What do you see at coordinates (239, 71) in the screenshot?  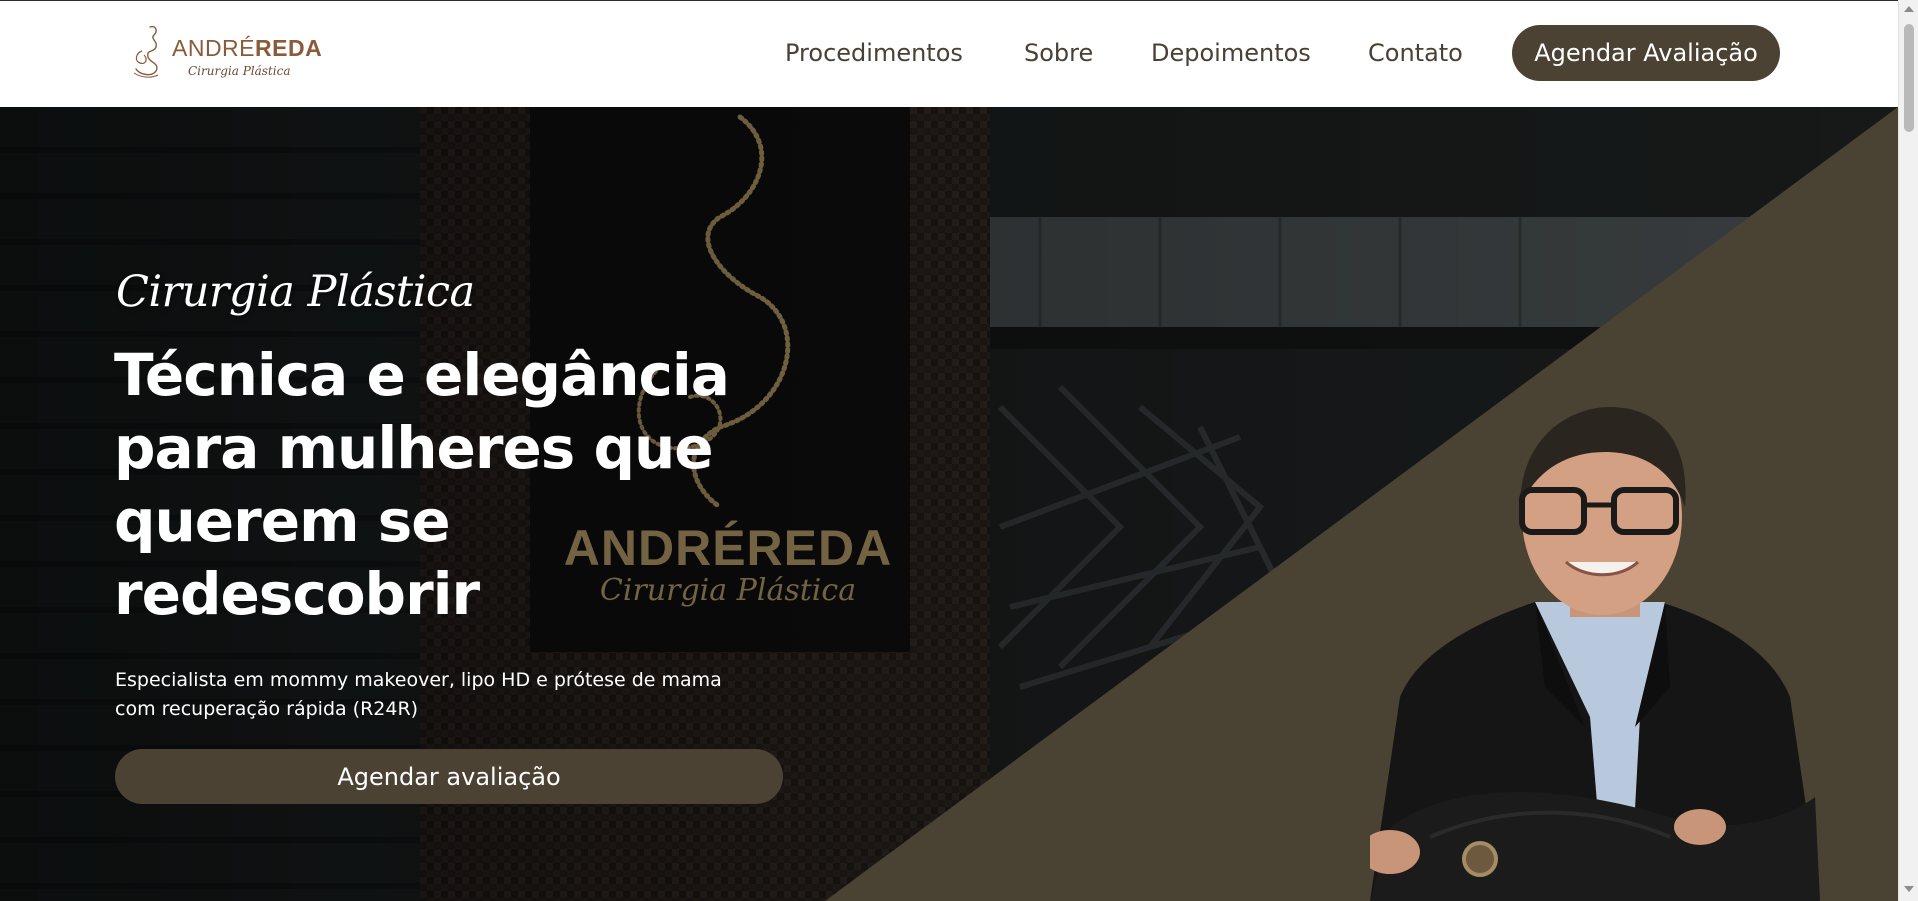 I see `logo-subtitle: Cirurgia Plástica` at bounding box center [239, 71].